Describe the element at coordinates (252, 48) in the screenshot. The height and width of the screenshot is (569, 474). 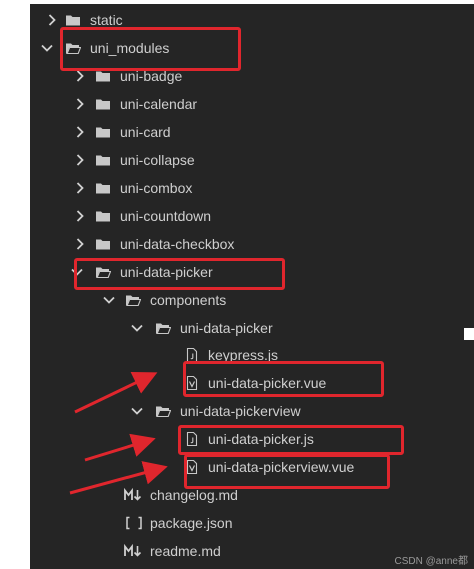
I see `tree-item-uni-modules: uni_modules` at that location.